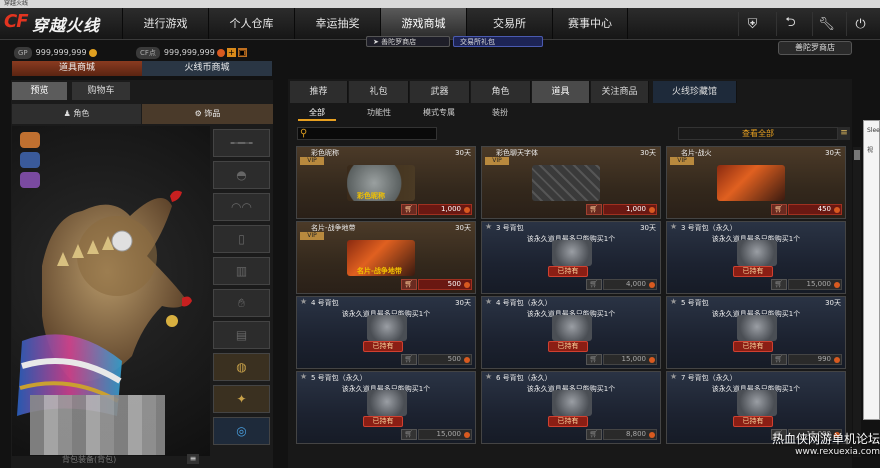 The height and width of the screenshot is (468, 880). I want to click on product-card: ★ 4 号背包（永久） 该永久道具最多只能购买1个 已持有 🛒︎ 15,000, so click(571, 332).